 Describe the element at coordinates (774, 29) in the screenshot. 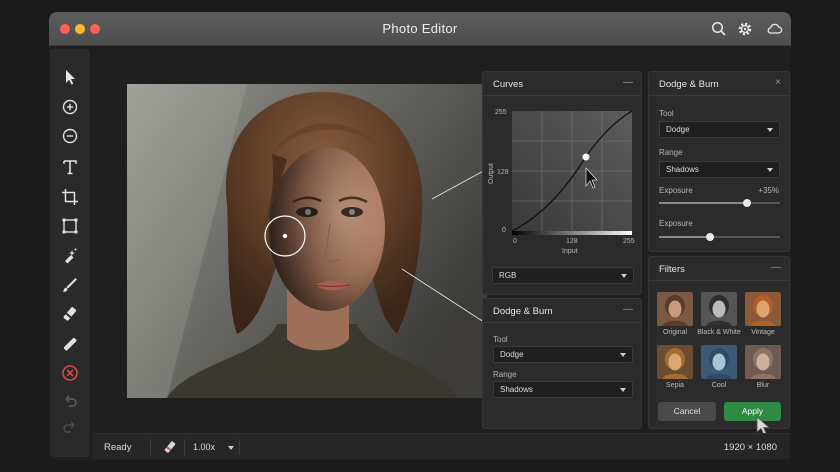

I see `cloud-icon` at that location.